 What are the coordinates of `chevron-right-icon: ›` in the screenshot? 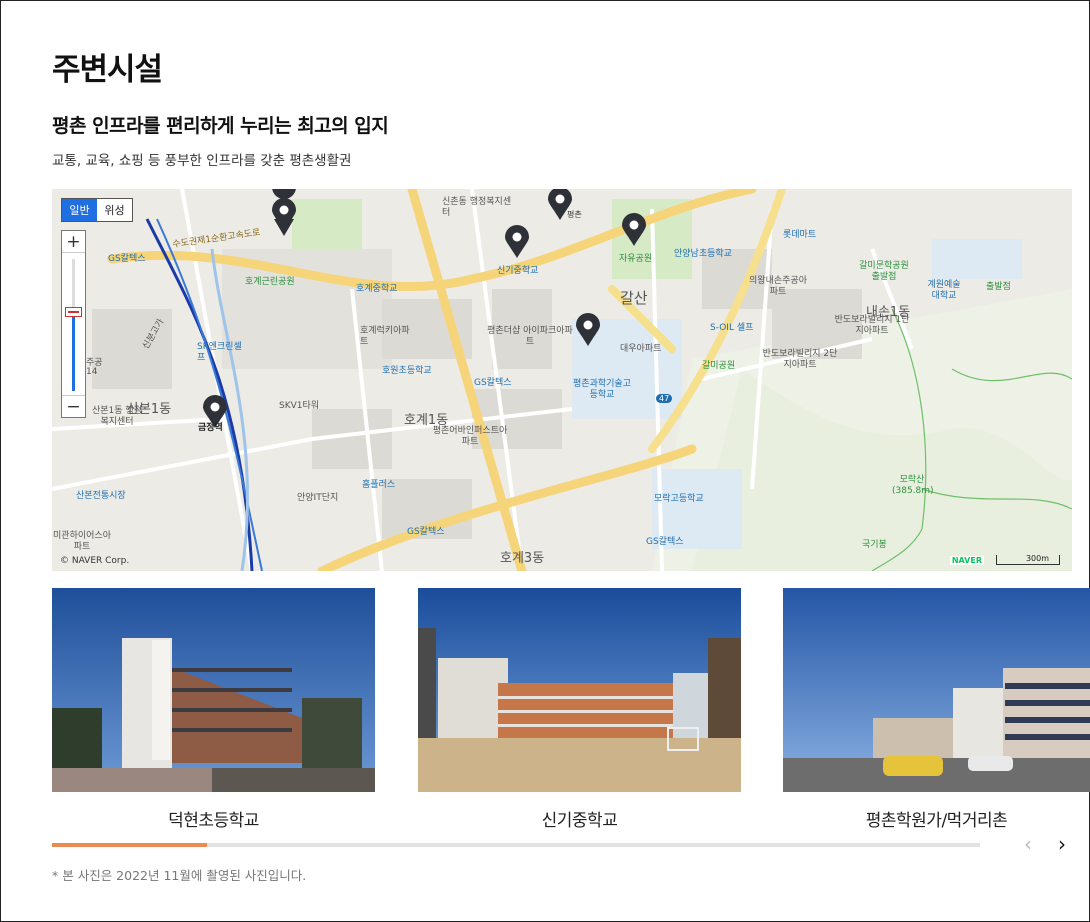 It's located at (1062, 844).